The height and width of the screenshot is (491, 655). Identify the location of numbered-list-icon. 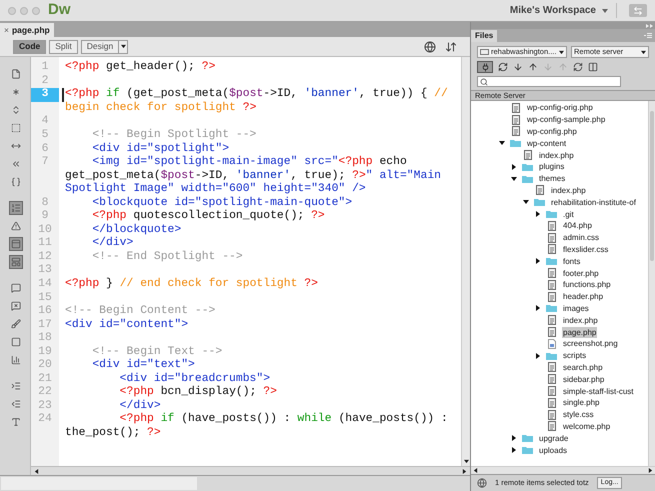
(15, 208).